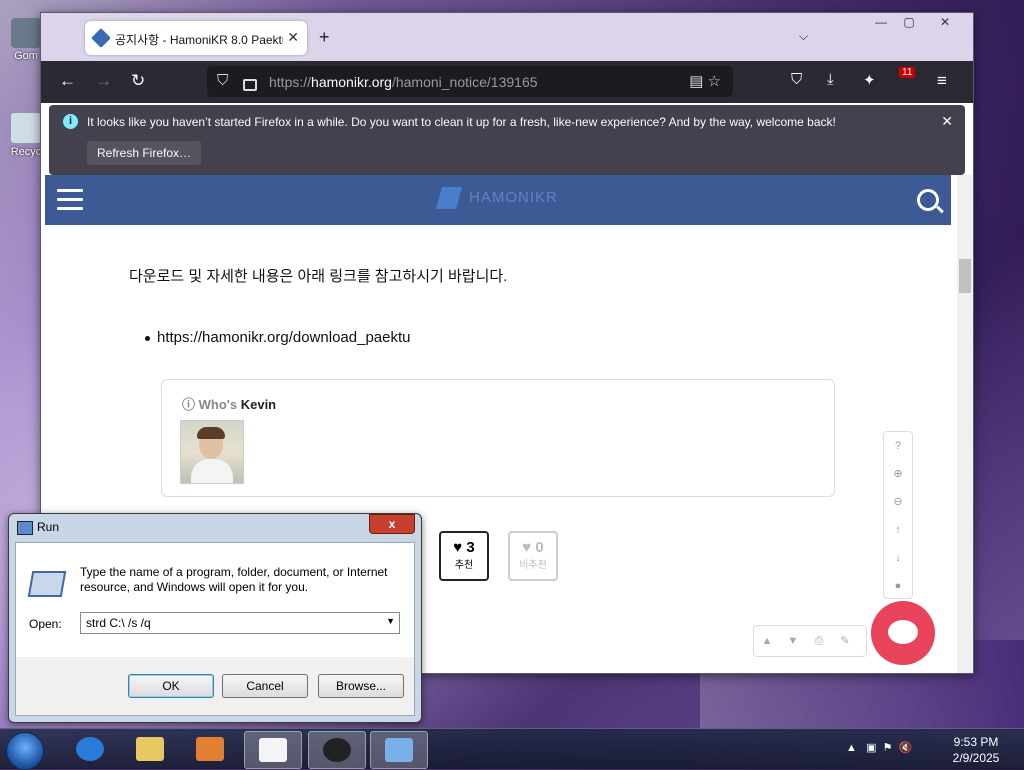  What do you see at coordinates (947, 121) in the screenshot?
I see `notification-close-icon: ✕` at bounding box center [947, 121].